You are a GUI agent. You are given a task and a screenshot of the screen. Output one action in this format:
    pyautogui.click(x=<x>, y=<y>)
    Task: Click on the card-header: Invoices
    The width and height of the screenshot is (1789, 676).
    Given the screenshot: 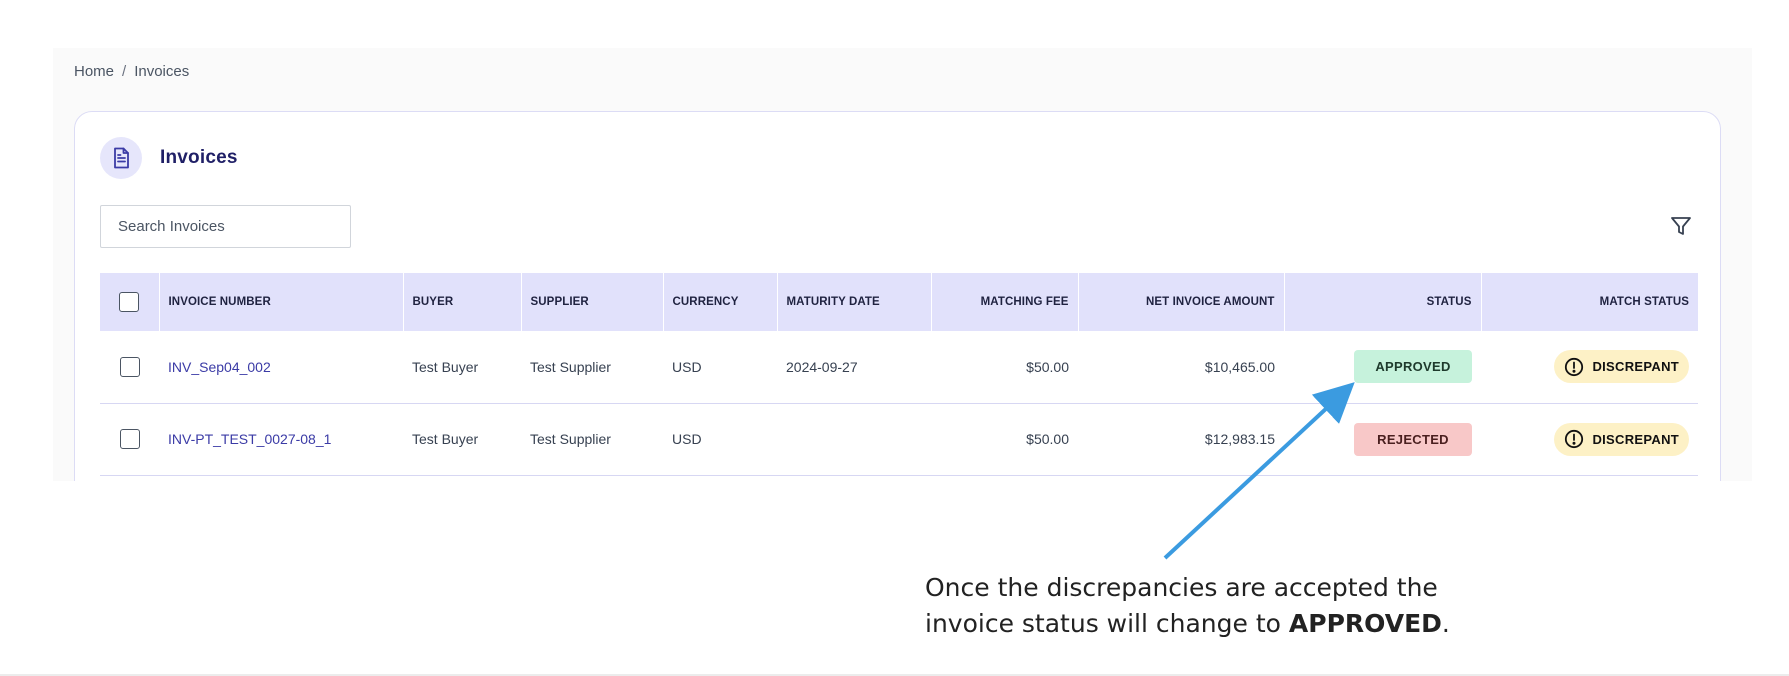 What is the action you would take?
    pyautogui.click(x=169, y=158)
    